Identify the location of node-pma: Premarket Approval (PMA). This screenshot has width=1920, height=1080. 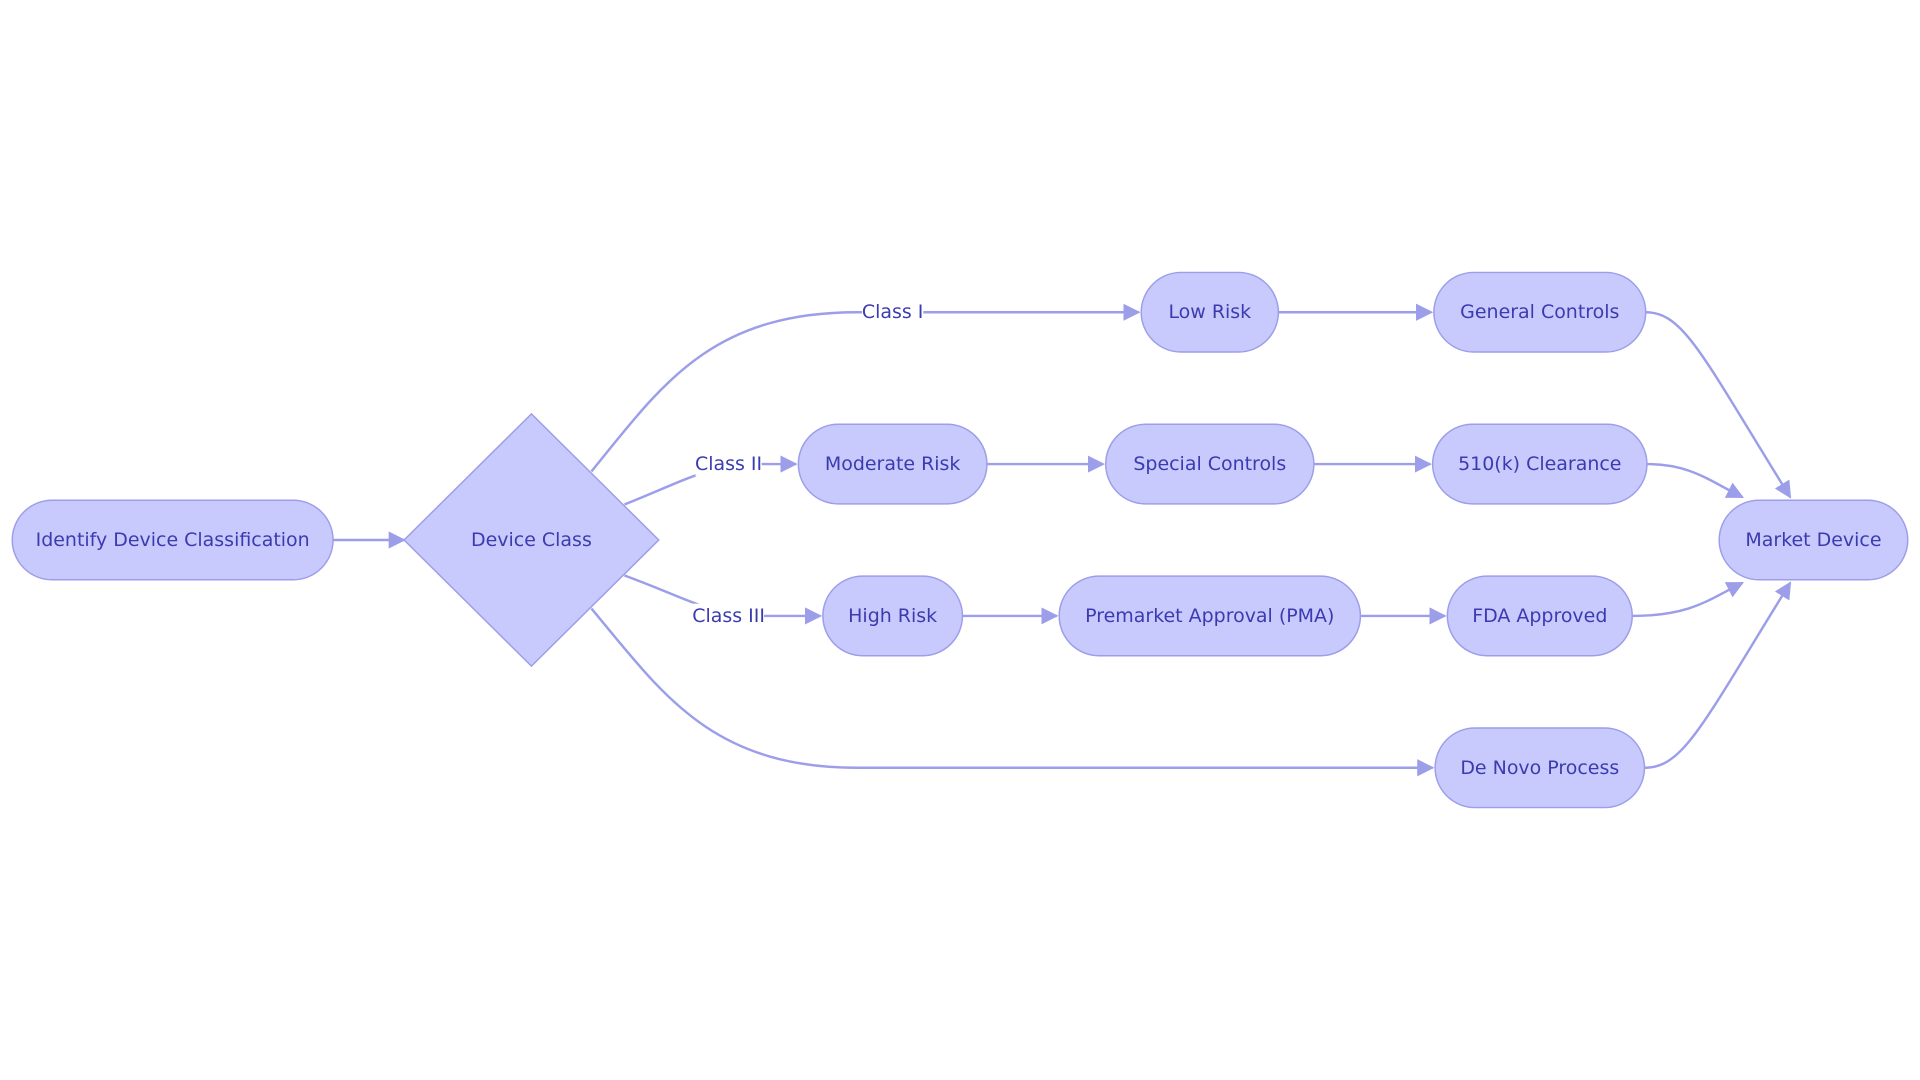
(1209, 616).